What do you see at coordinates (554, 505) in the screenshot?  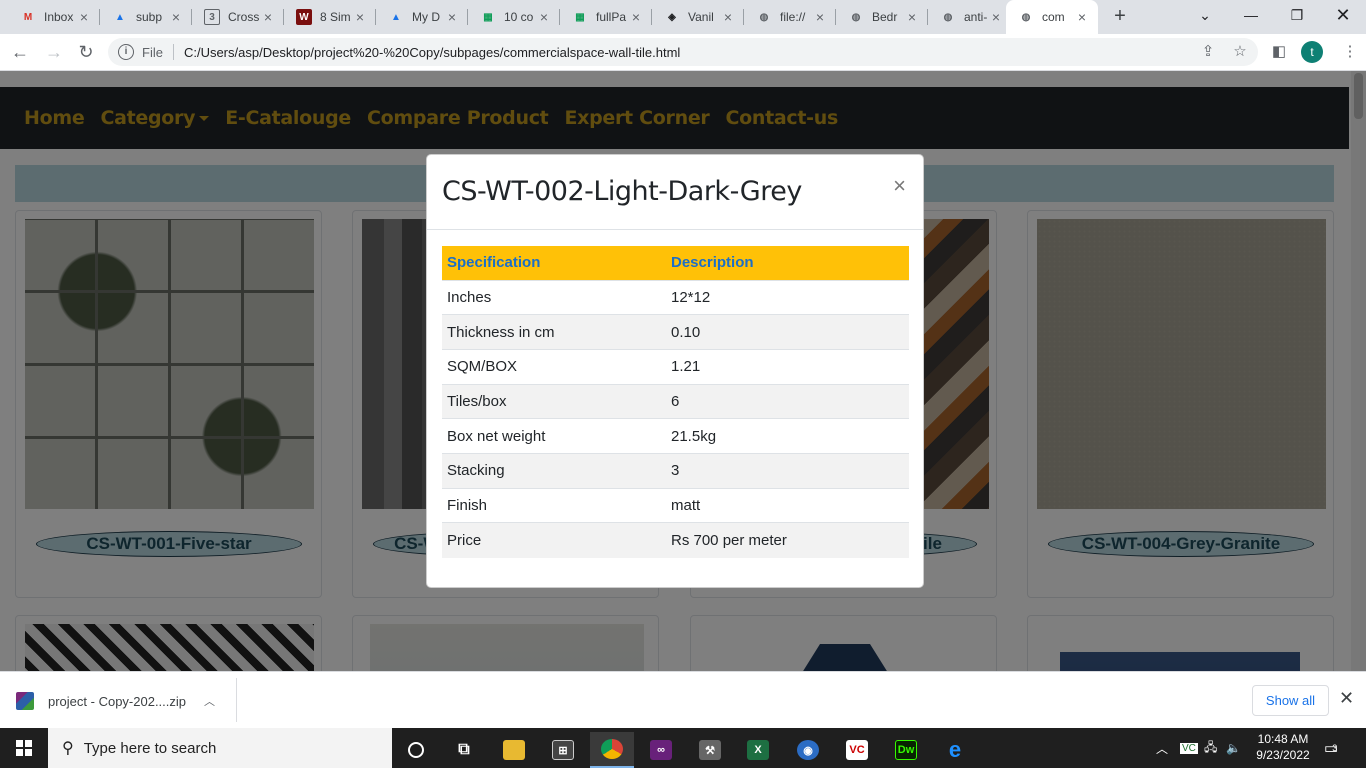 I see `spec-label: Finish` at bounding box center [554, 505].